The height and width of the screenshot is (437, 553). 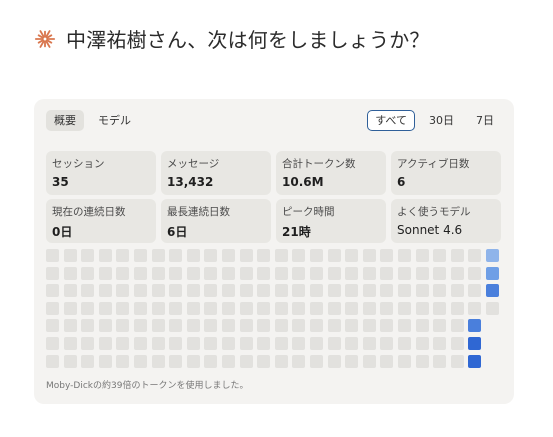 I want to click on range-all-button: すべて, so click(x=391, y=120).